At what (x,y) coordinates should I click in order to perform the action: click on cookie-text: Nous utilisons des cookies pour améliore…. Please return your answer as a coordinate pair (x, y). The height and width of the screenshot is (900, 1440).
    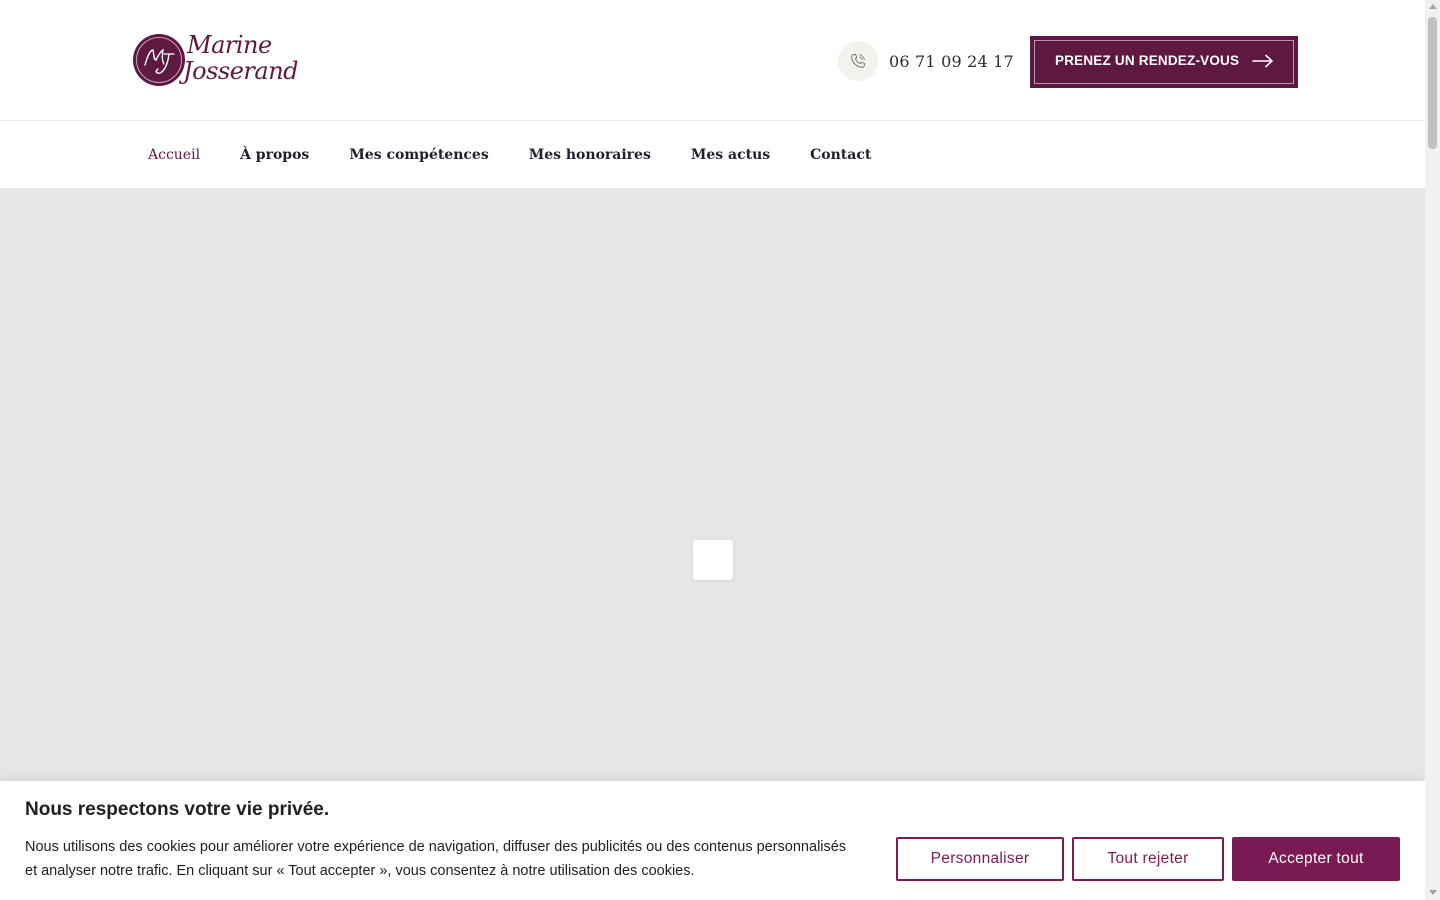
    Looking at the image, I should click on (436, 859).